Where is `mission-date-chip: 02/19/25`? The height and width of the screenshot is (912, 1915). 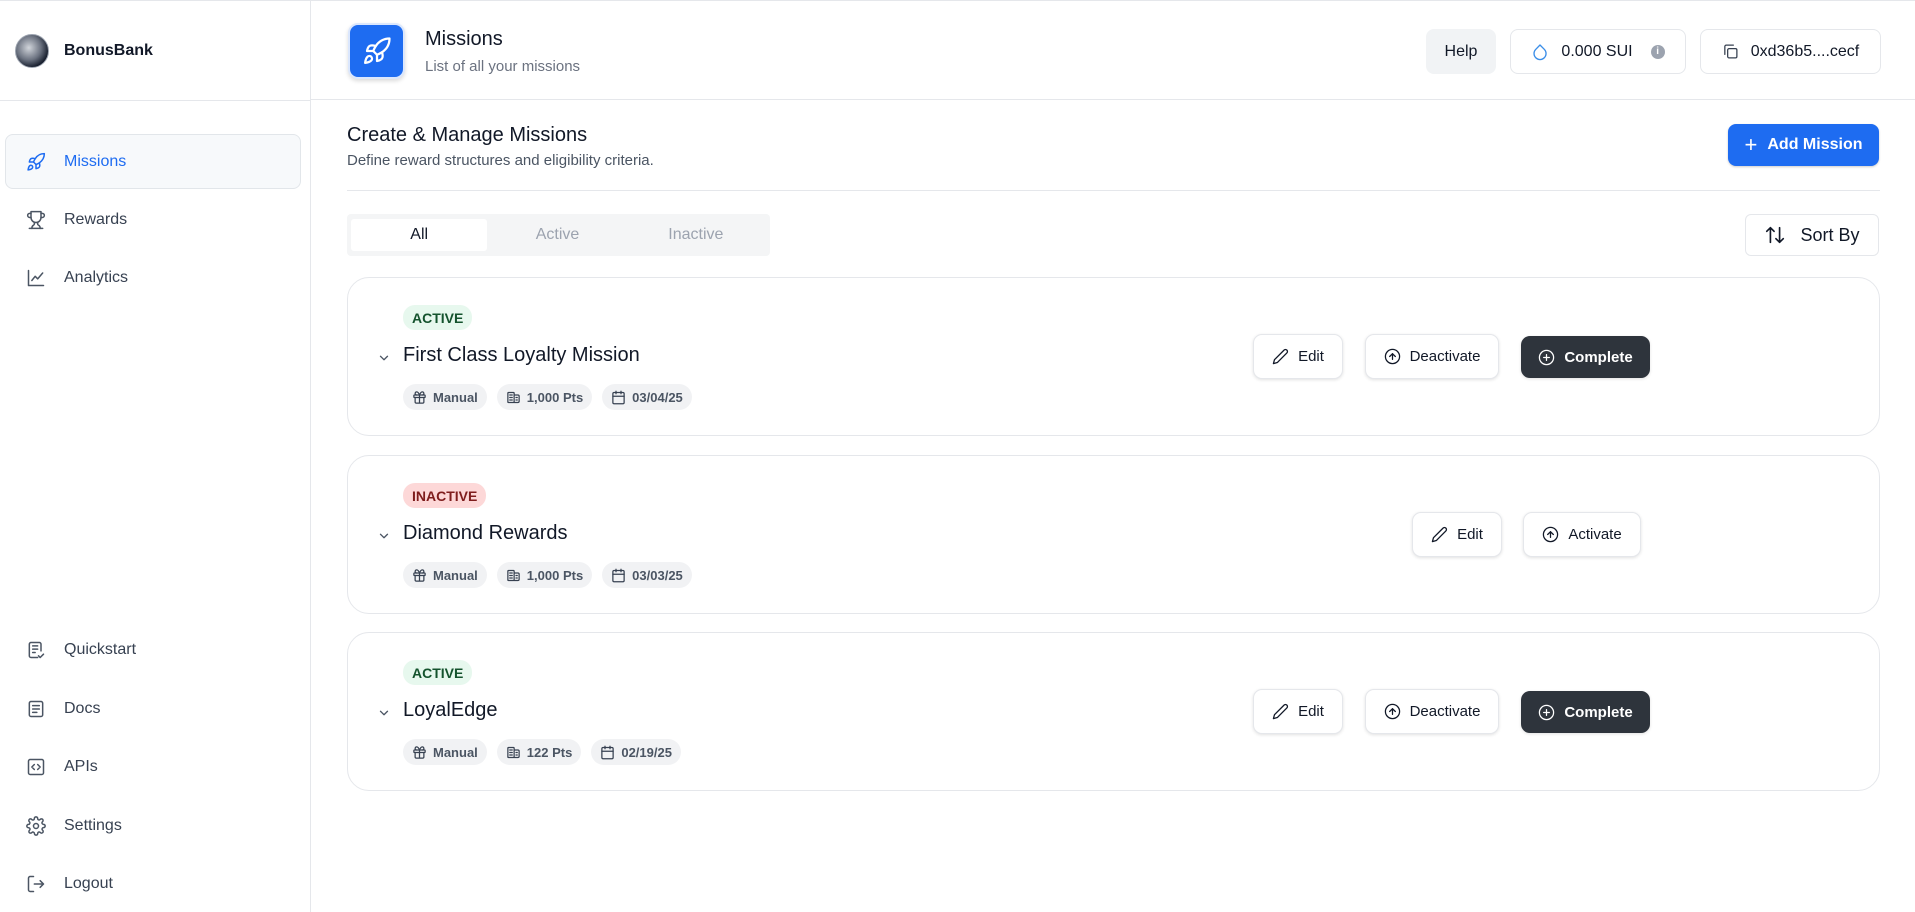
mission-date-chip: 02/19/25 is located at coordinates (636, 752).